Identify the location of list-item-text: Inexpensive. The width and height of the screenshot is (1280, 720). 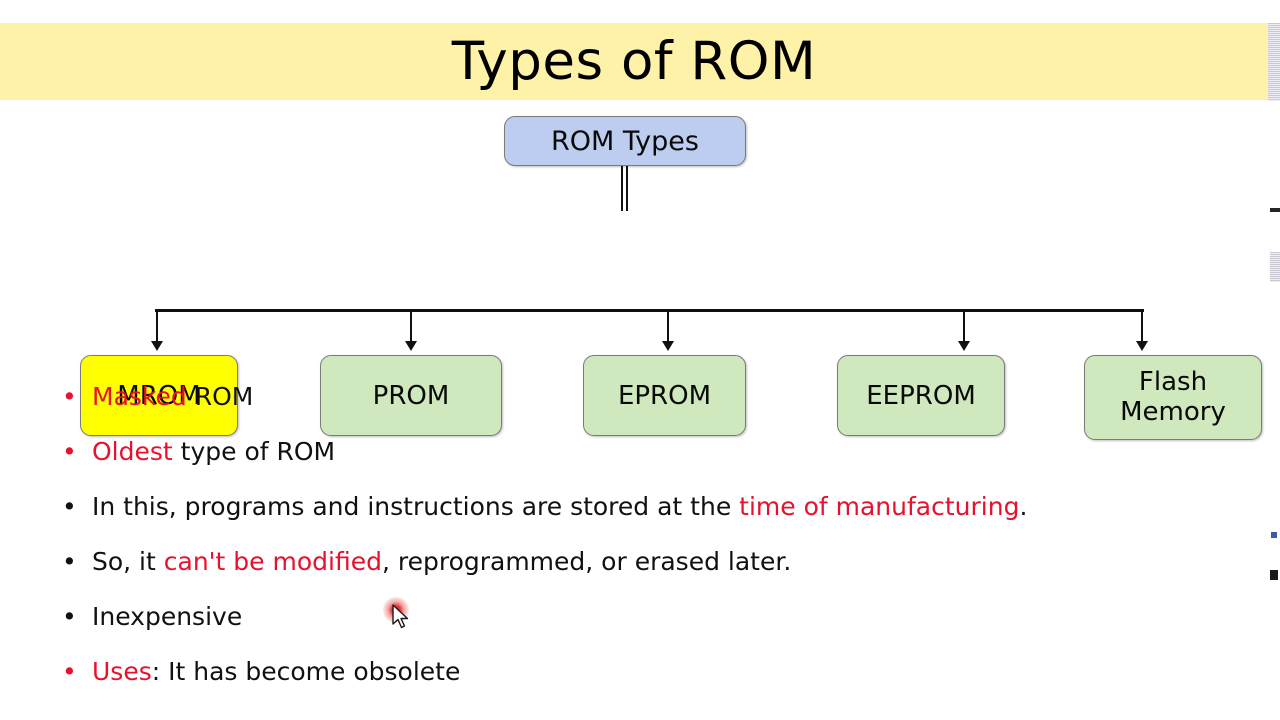
(167, 616).